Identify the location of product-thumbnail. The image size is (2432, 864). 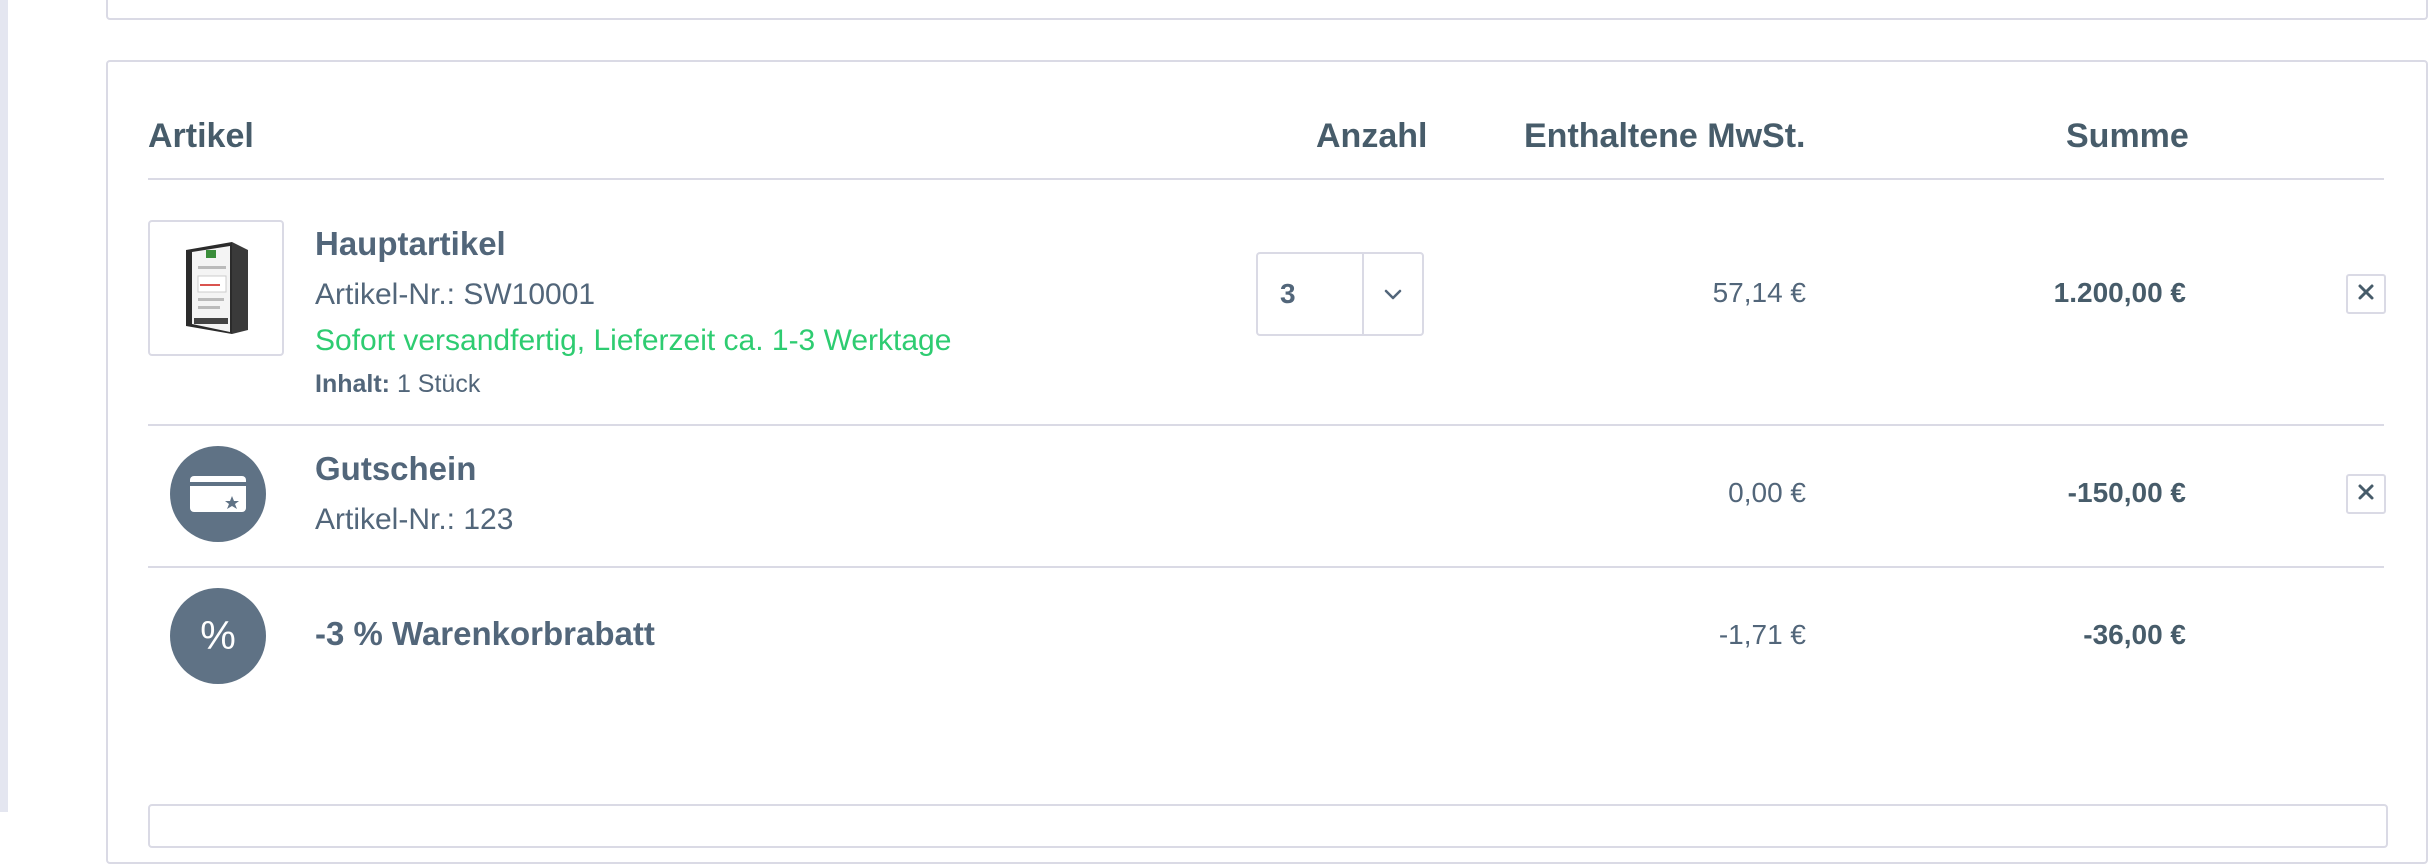
(216, 288).